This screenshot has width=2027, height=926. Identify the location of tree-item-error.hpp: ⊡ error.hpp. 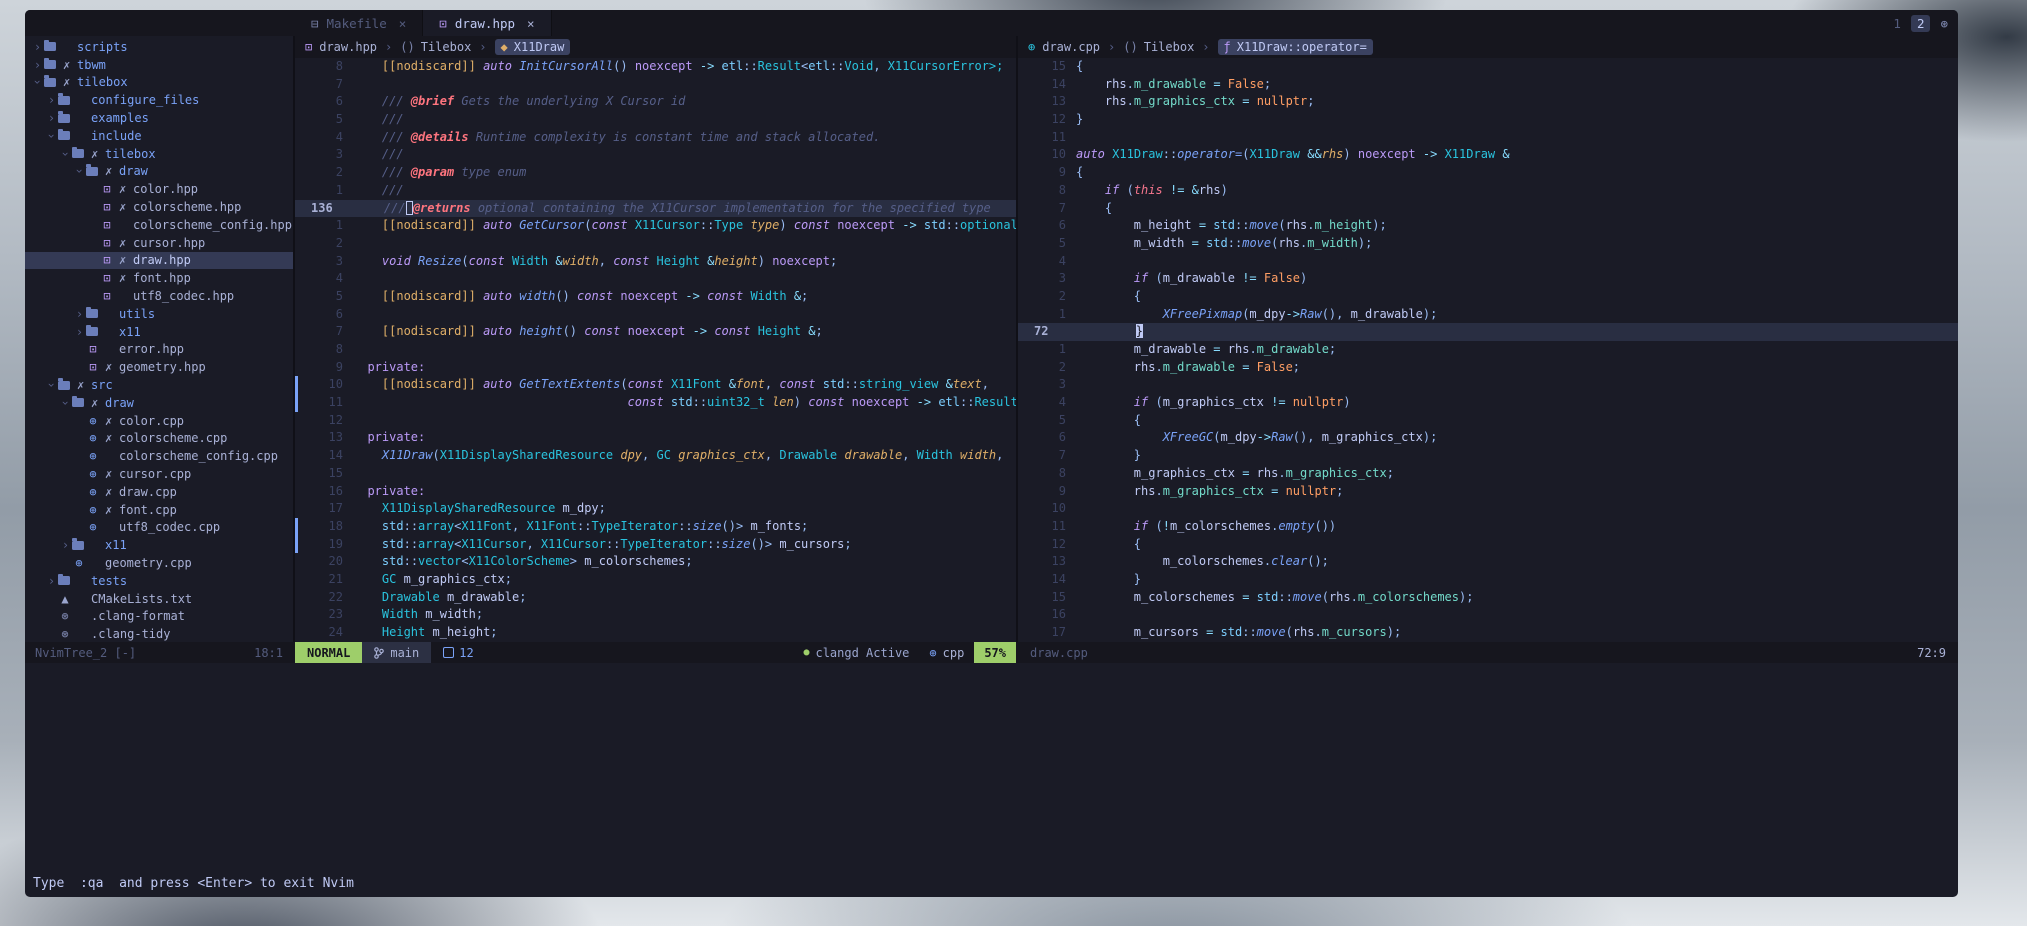
(159, 350).